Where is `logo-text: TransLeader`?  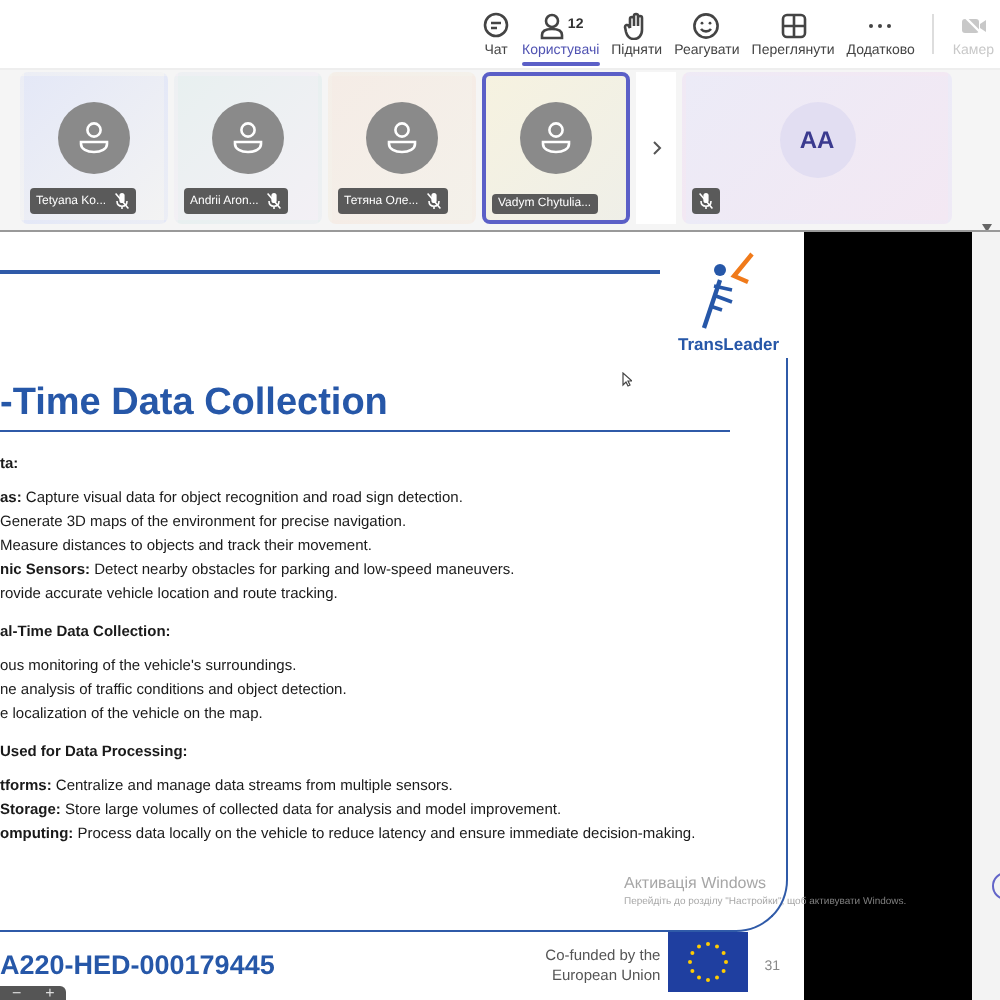
logo-text: TransLeader is located at coordinates (729, 344).